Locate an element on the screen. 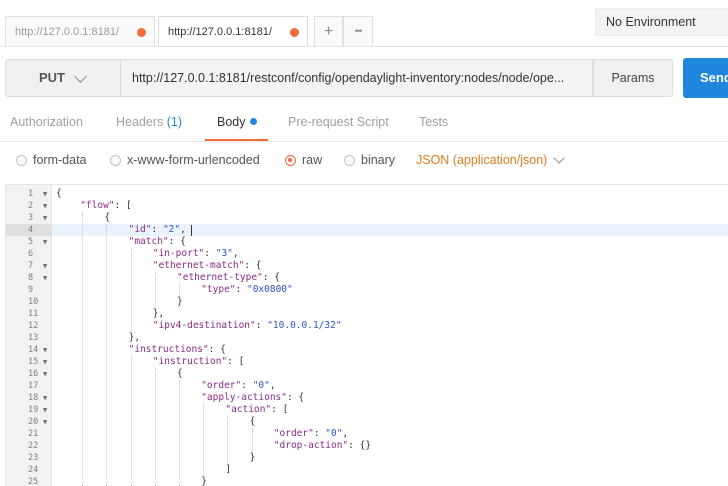 The height and width of the screenshot is (486, 728). request-tab-1: http://127.0.0.1:8181/ is located at coordinates (80, 31).